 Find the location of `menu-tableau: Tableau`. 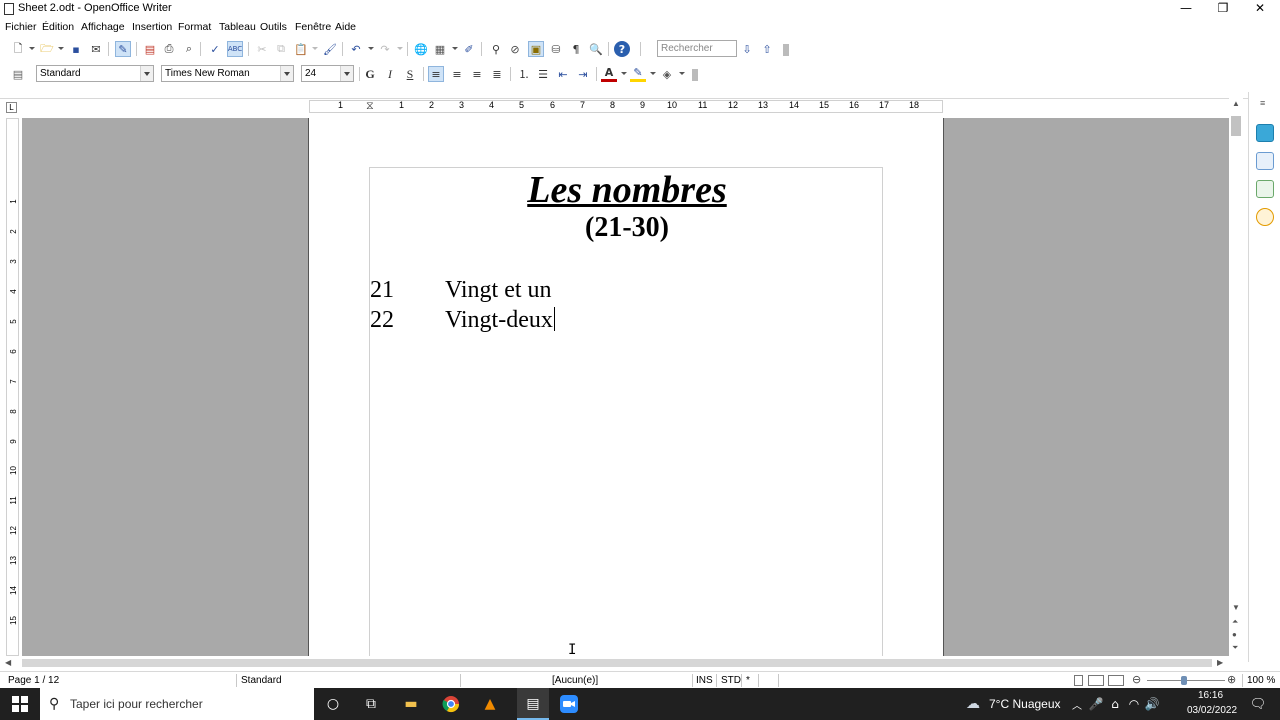

menu-tableau: Tableau is located at coordinates (237, 27).